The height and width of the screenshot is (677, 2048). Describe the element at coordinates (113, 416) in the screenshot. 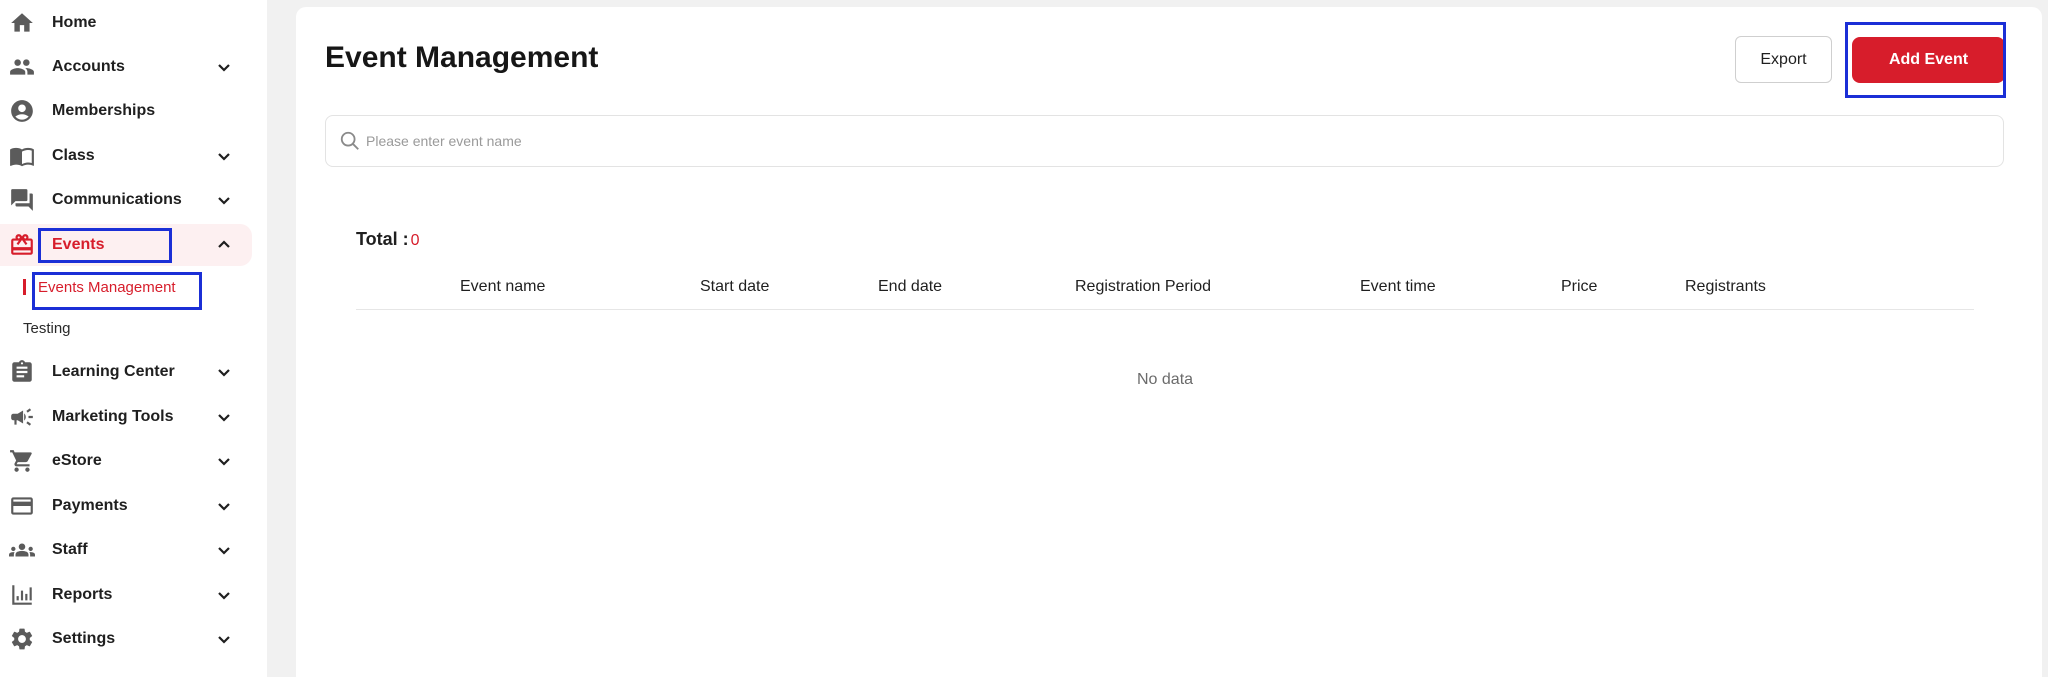

I see `sidebar-item-label: Marketing Tools` at that location.